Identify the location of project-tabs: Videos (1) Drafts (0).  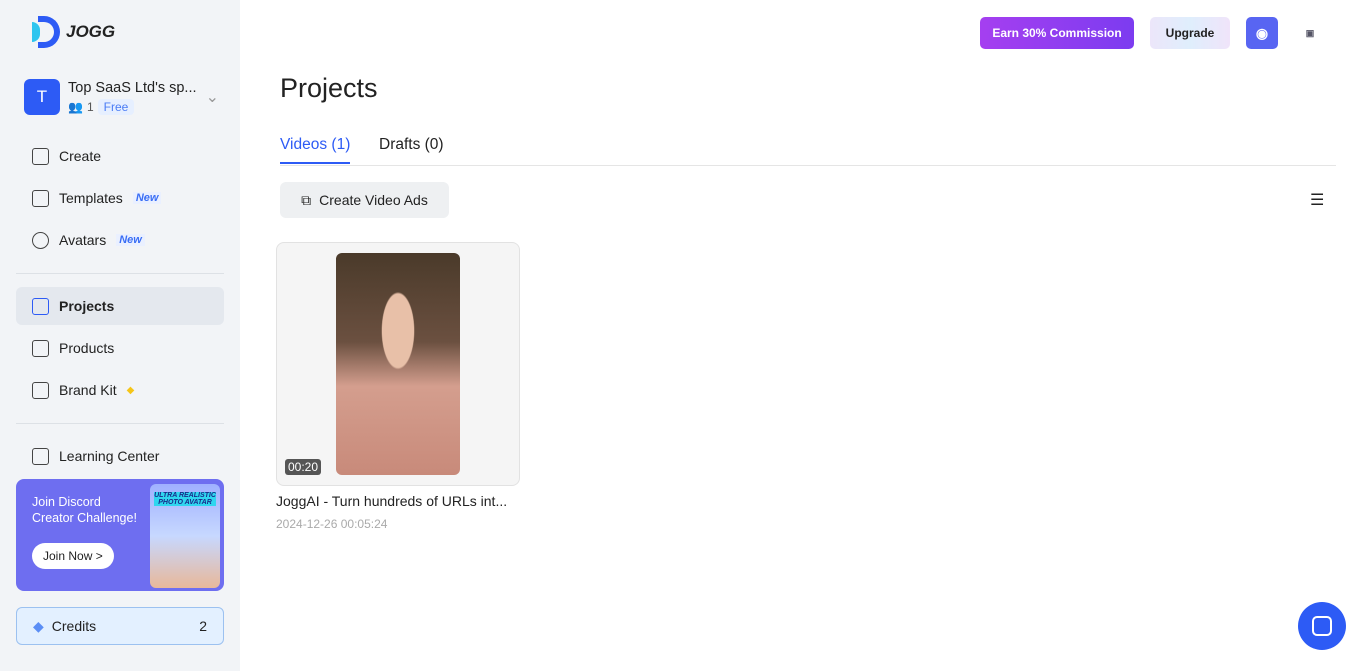
(808, 151).